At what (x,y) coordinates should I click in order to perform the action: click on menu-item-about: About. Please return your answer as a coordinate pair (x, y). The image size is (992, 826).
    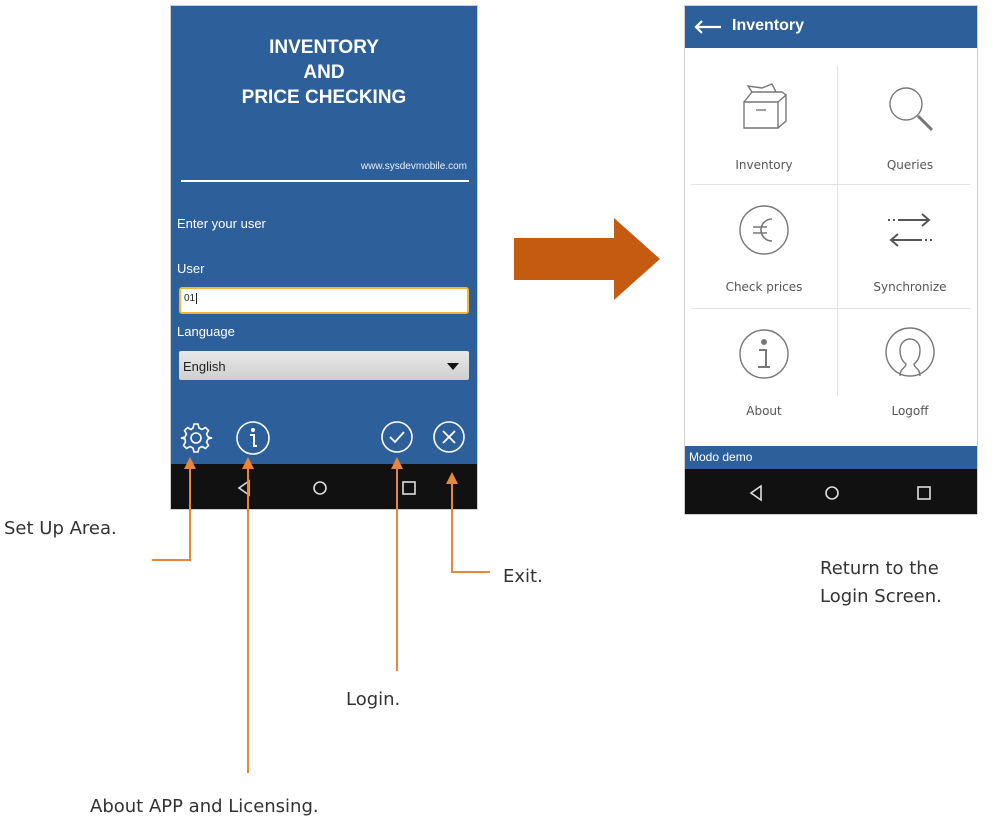
    Looking at the image, I should click on (764, 363).